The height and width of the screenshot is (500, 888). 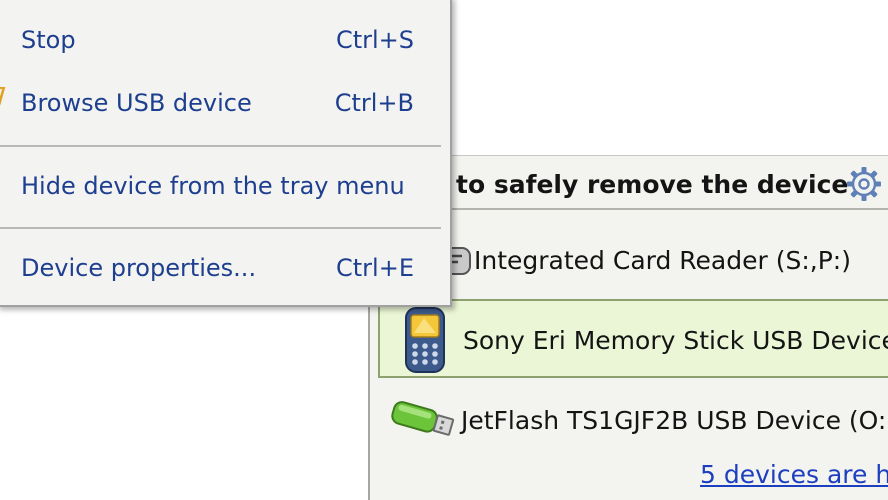 I want to click on device-label: Integrated Card Reader (S:,P:), so click(x=662, y=260).